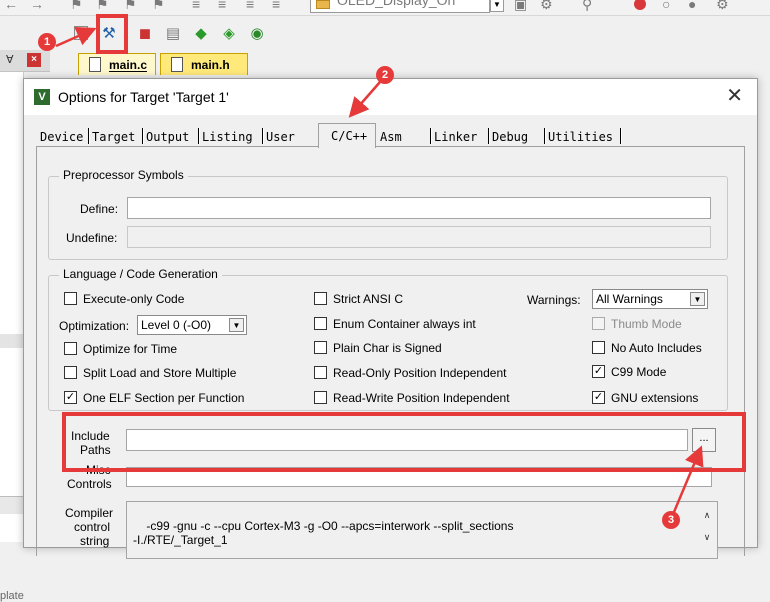  I want to click on manage-icon: ▣, so click(520, 6).